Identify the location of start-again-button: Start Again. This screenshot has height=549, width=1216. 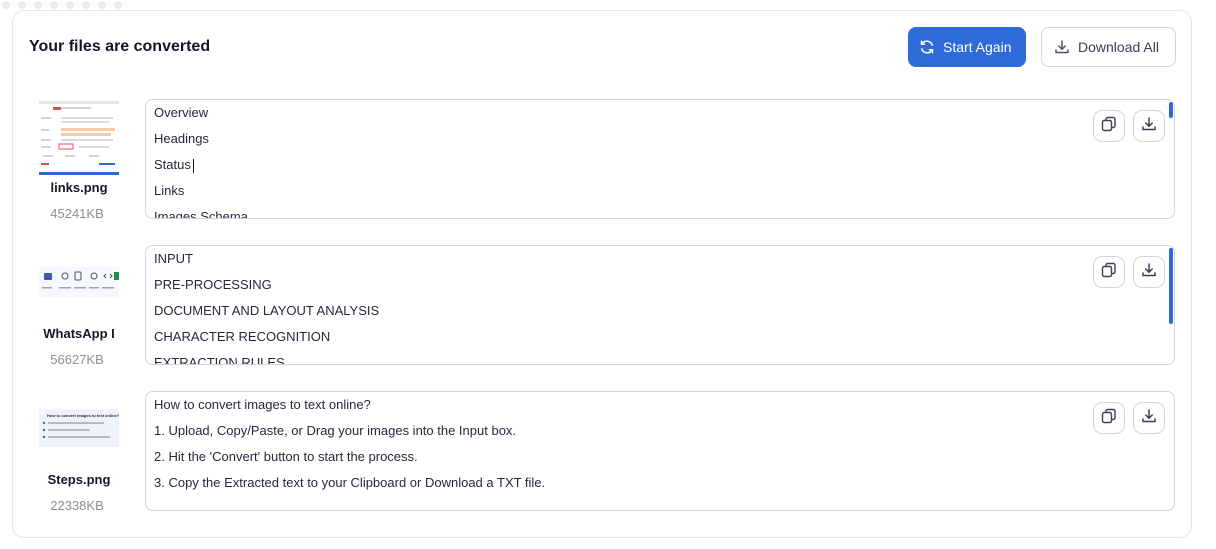
(967, 47).